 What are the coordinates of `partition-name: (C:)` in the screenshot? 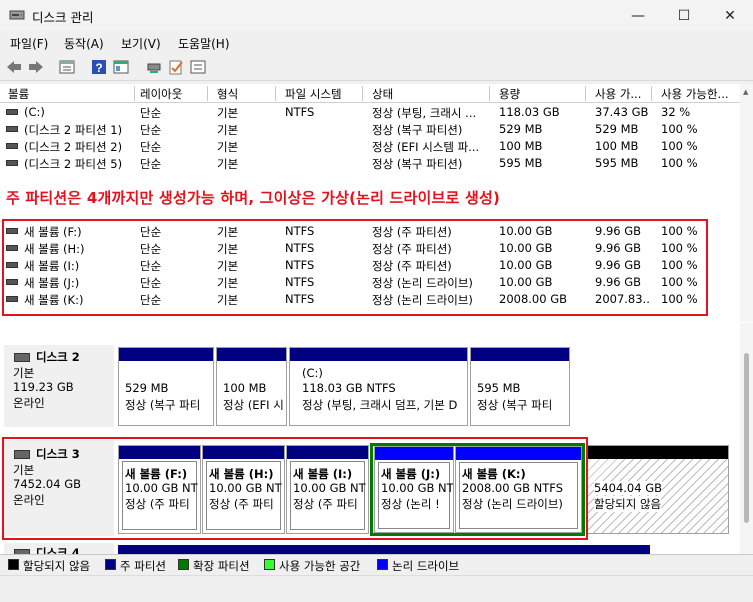 It's located at (312, 373).